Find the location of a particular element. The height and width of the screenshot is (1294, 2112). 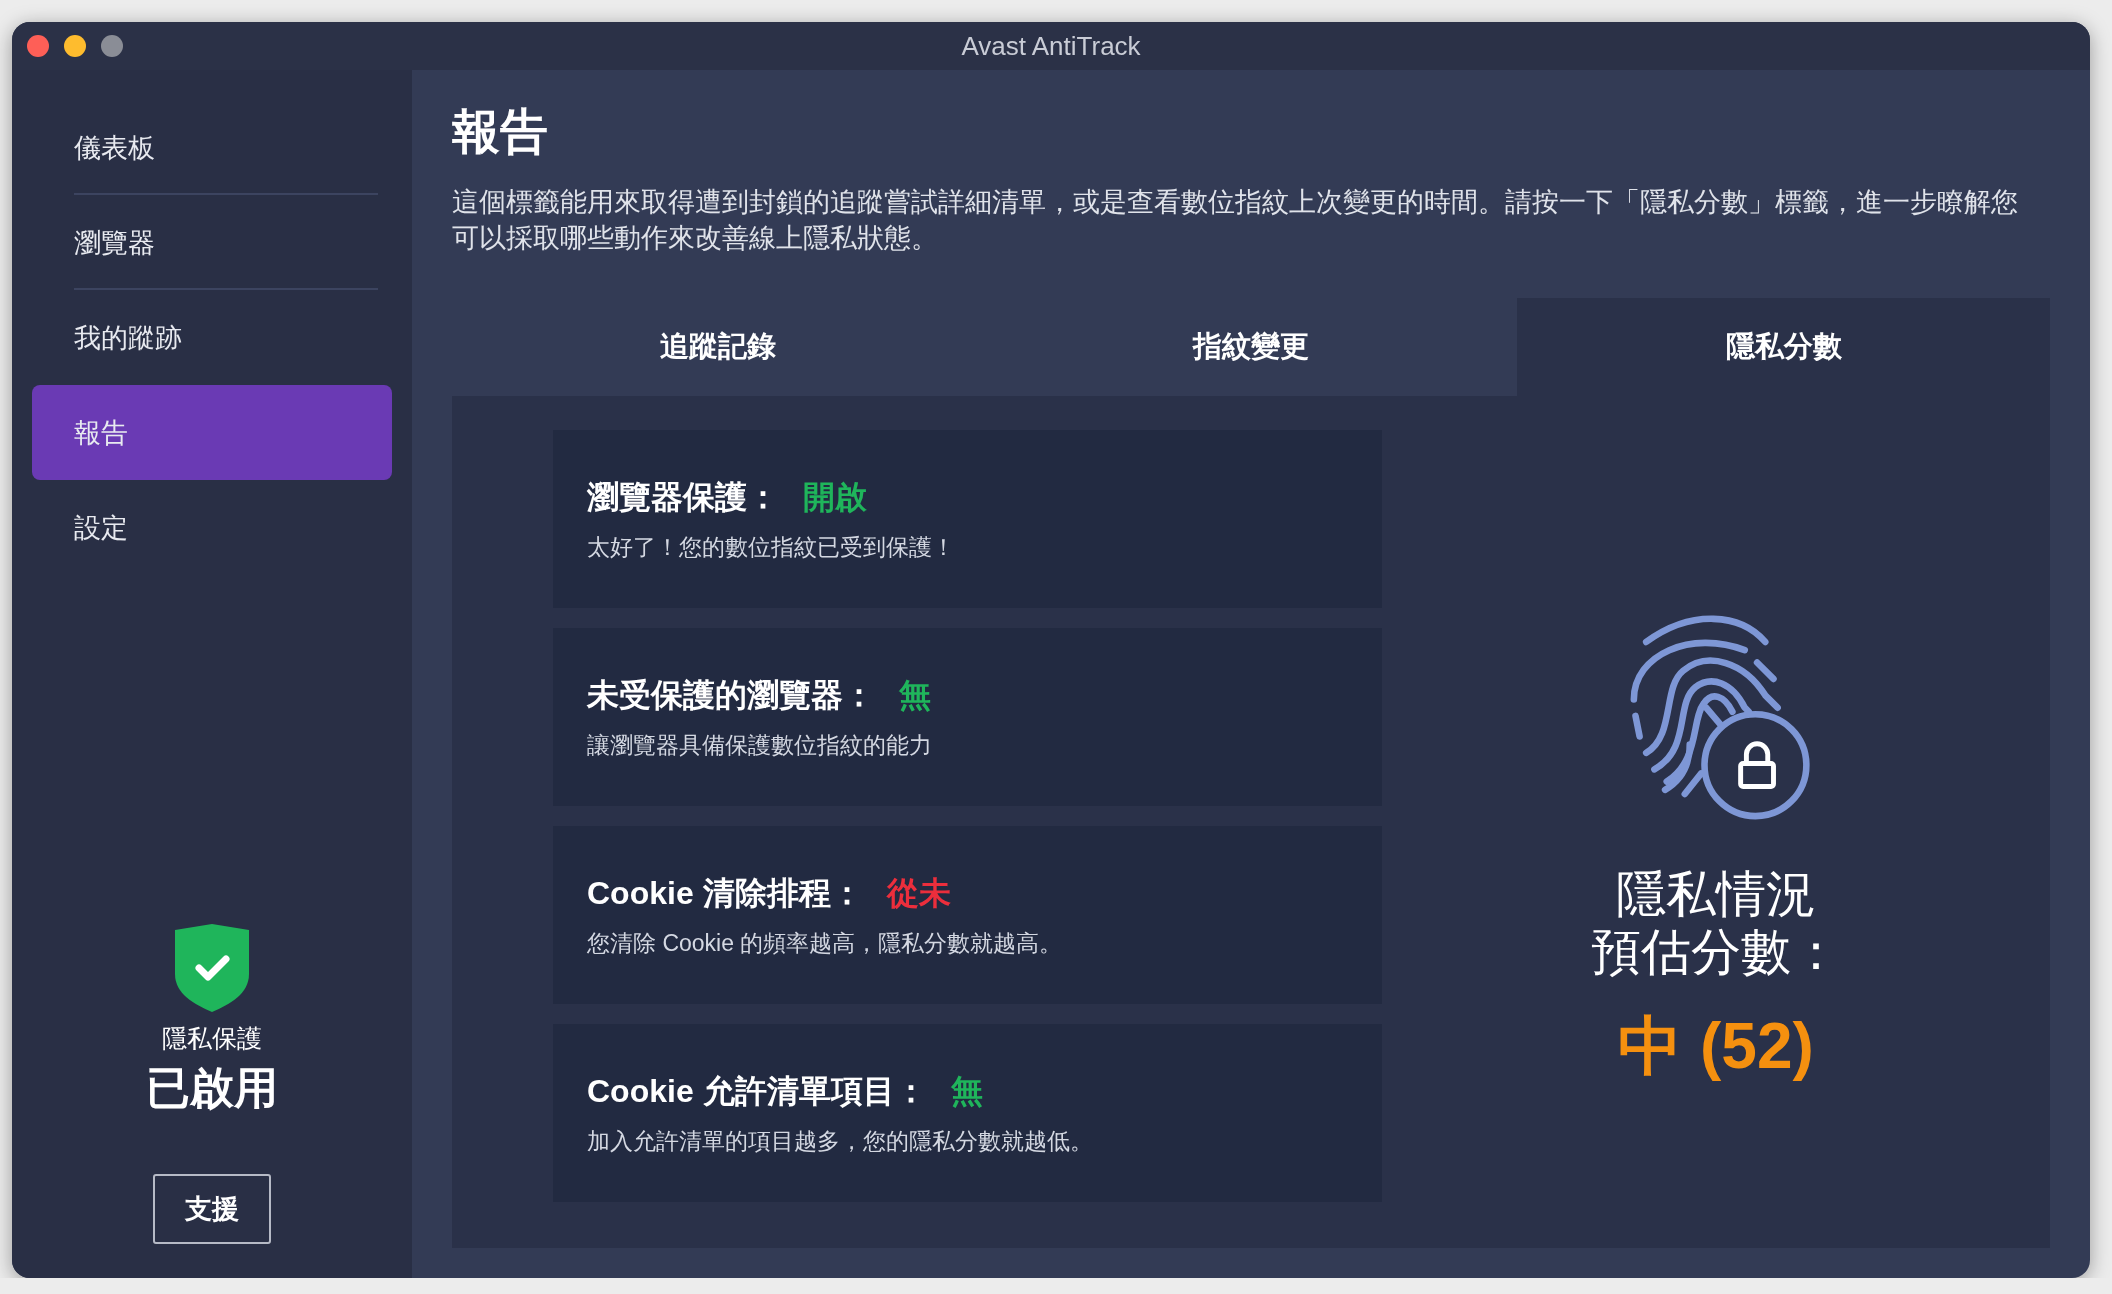

status-value: 已啟用 is located at coordinates (212, 1088).